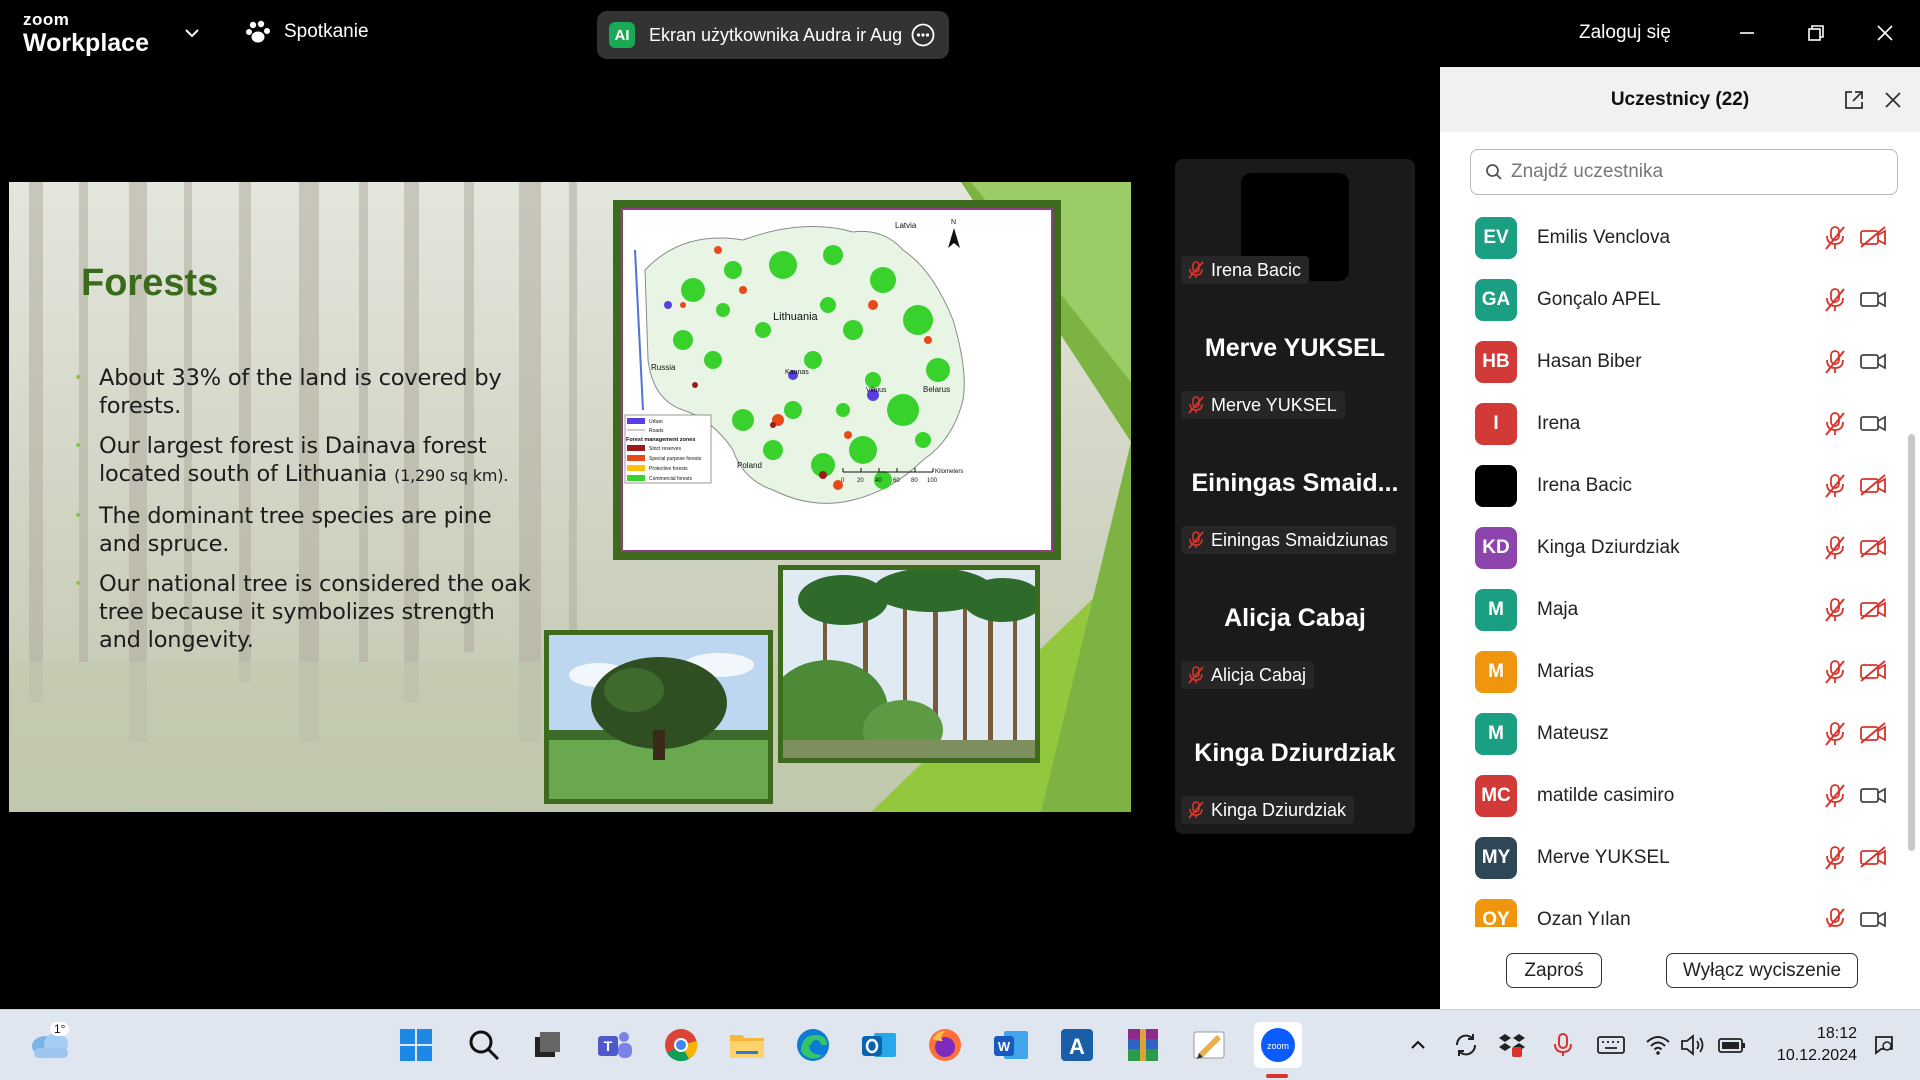  Describe the element at coordinates (656, 431) in the screenshot. I see `svg-text: Roads` at that location.